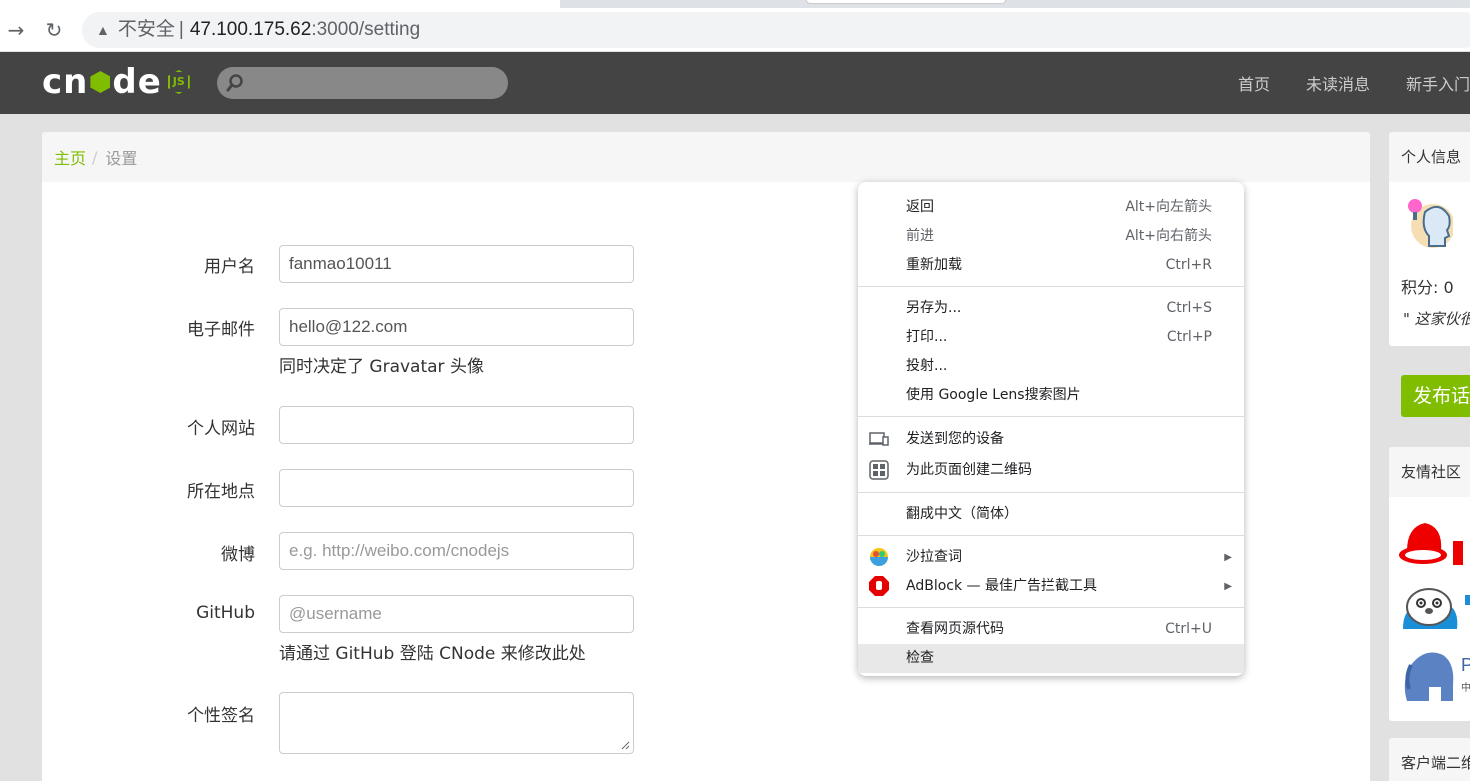  I want to click on menu-label-back: 返回, so click(920, 207).